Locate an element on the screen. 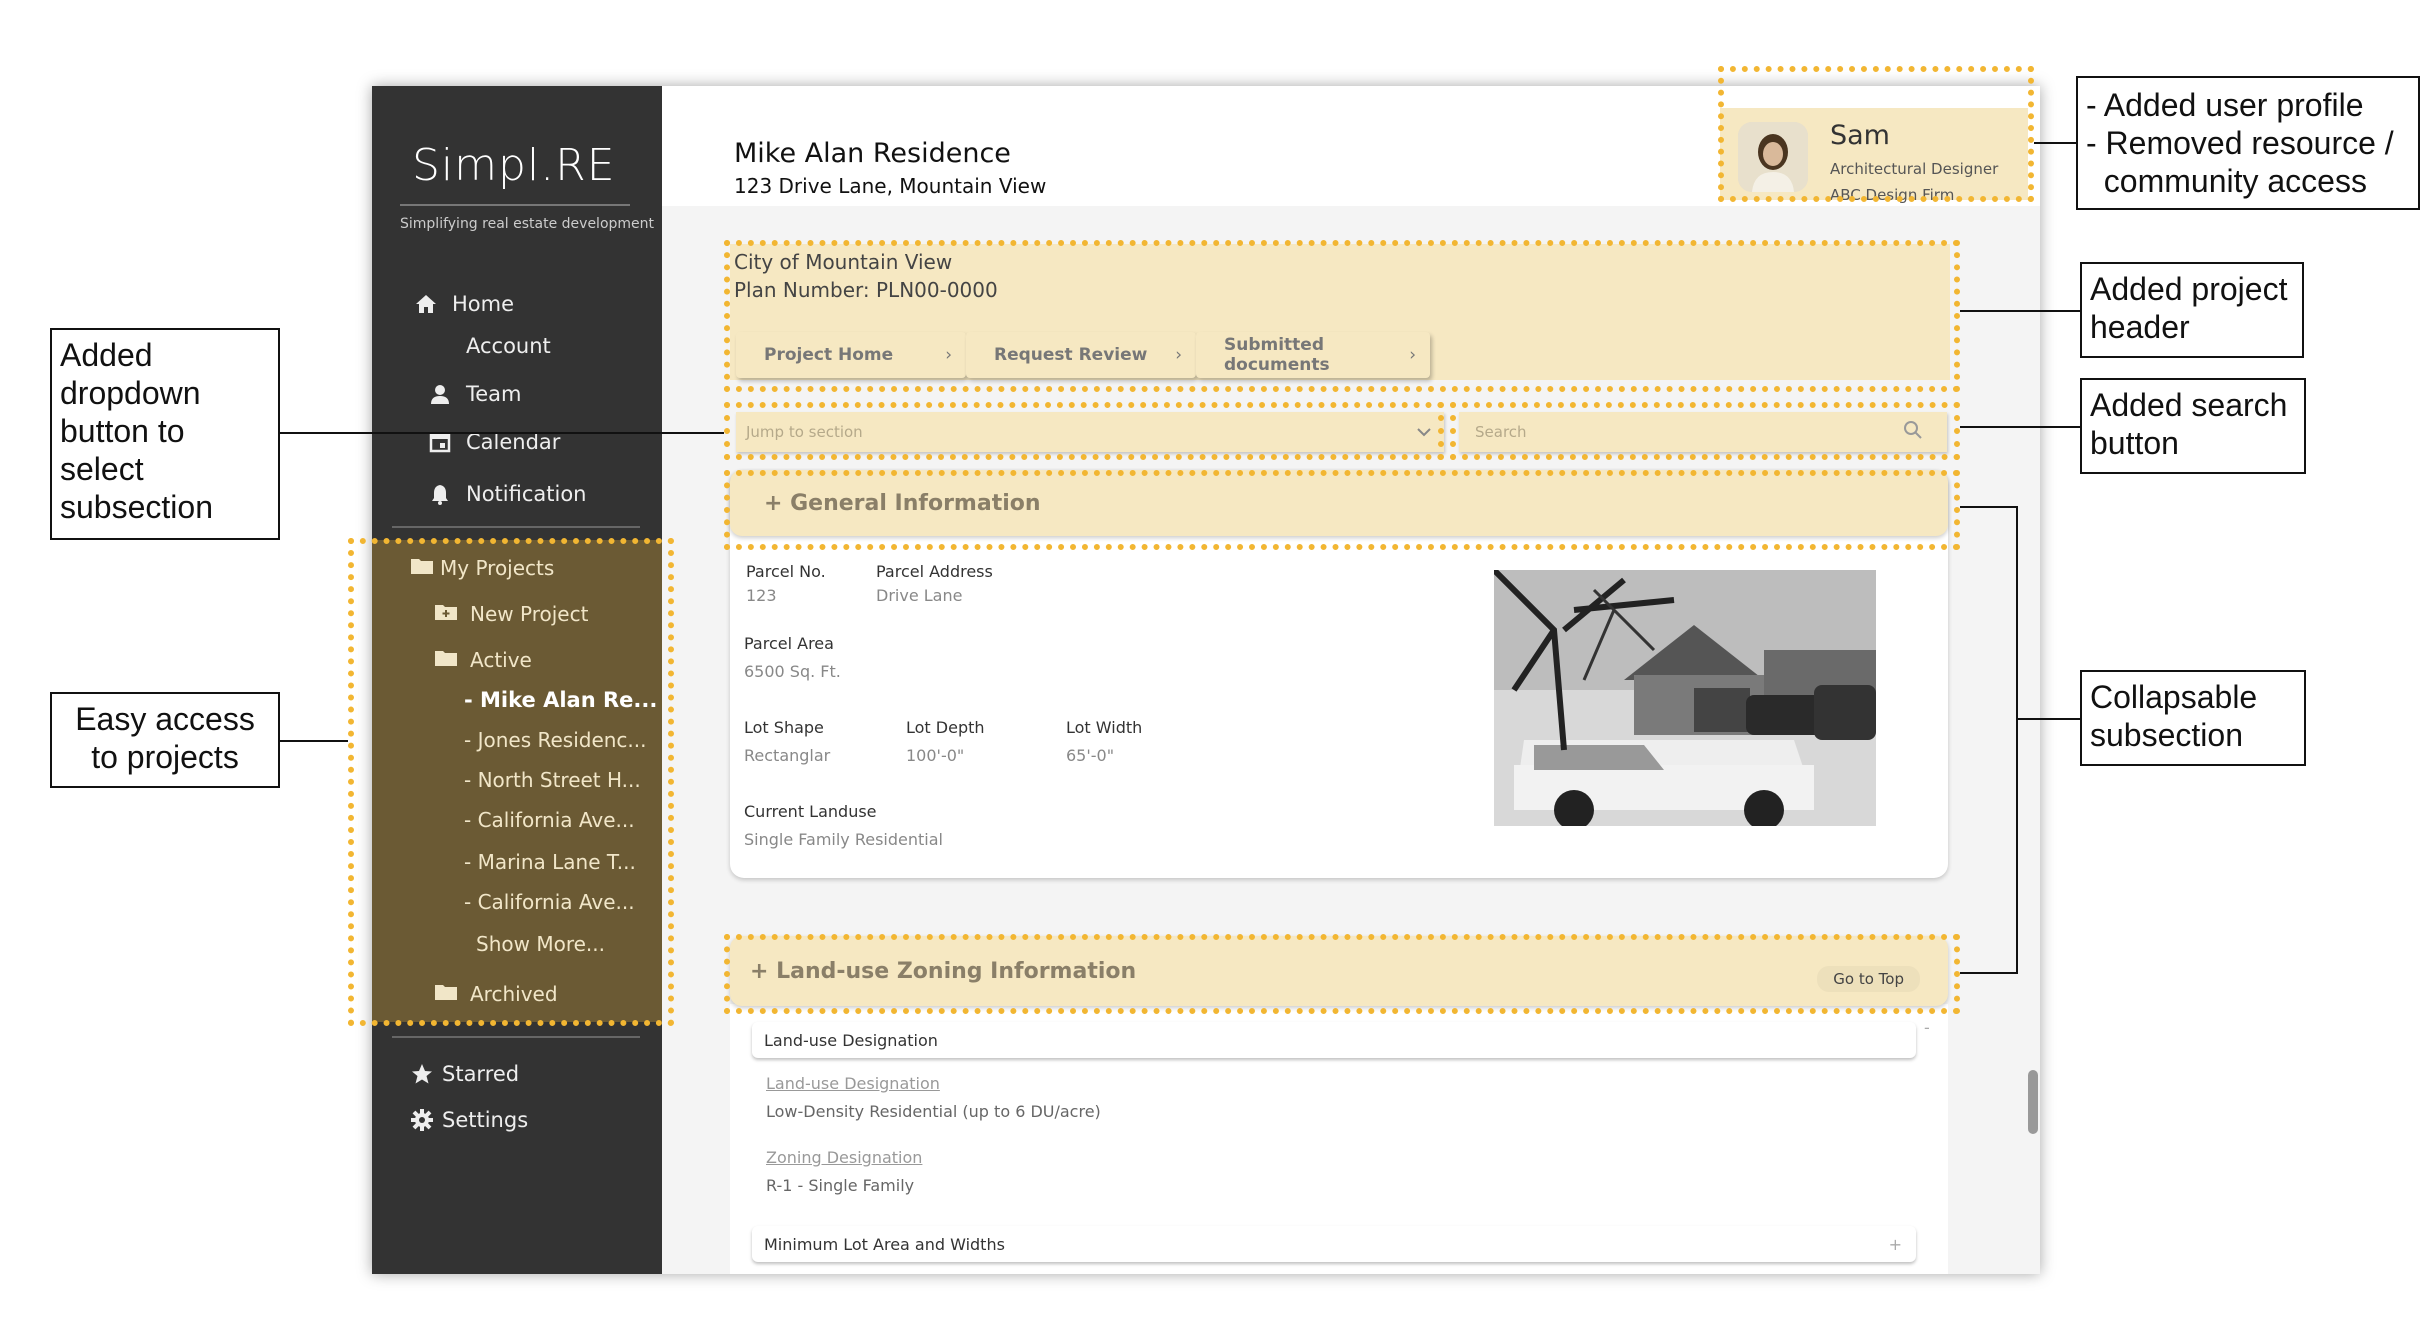 This screenshot has width=2430, height=1330. lot-shape-label: Lot Shape is located at coordinates (784, 727).